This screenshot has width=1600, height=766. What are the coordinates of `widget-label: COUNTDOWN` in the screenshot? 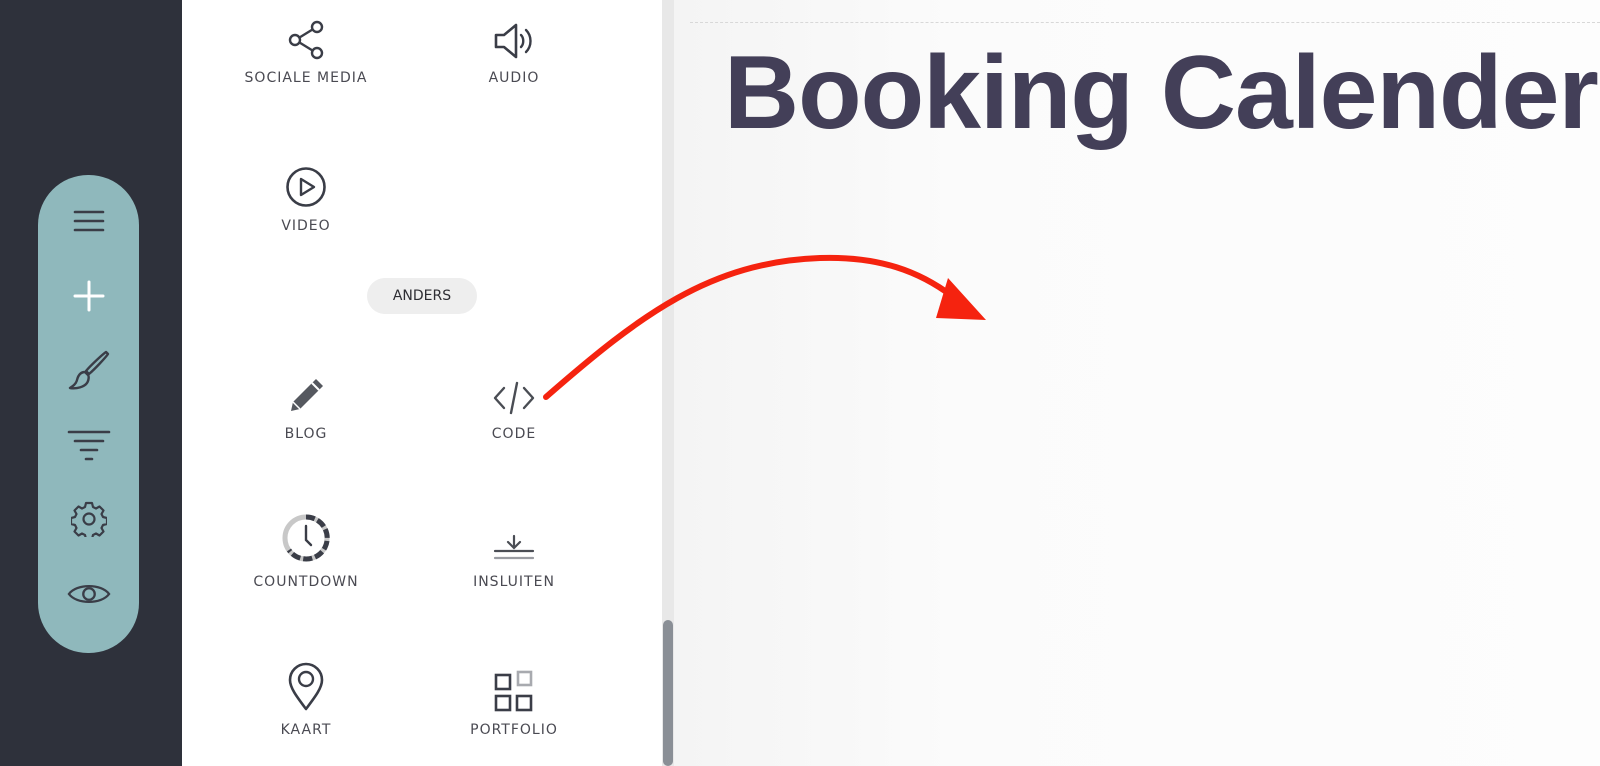 It's located at (306, 582).